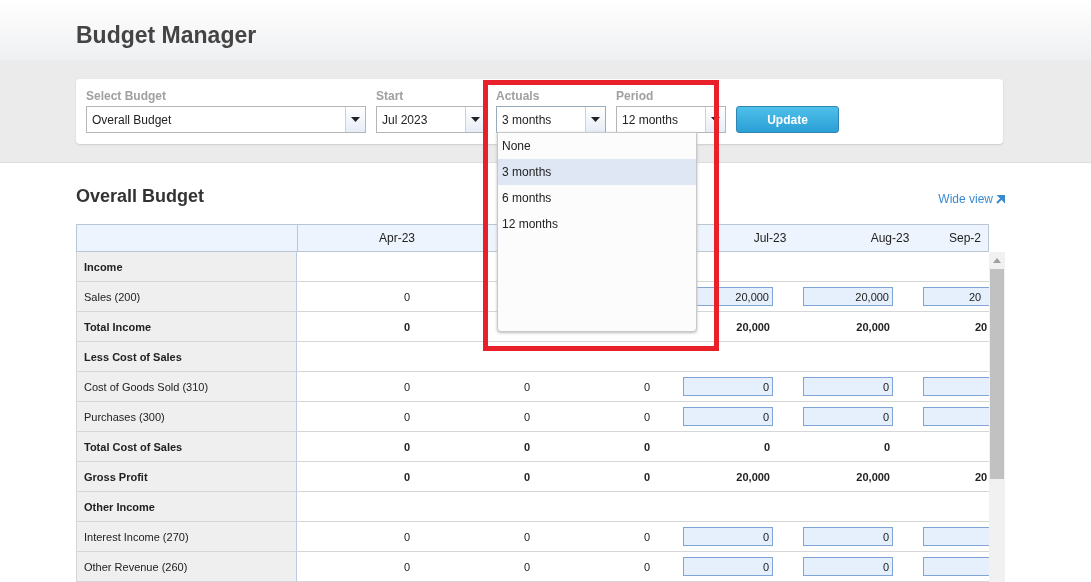 Image resolution: width=1091 pixels, height=582 pixels. Describe the element at coordinates (956, 296) in the screenshot. I see `budget-input: 20` at that location.